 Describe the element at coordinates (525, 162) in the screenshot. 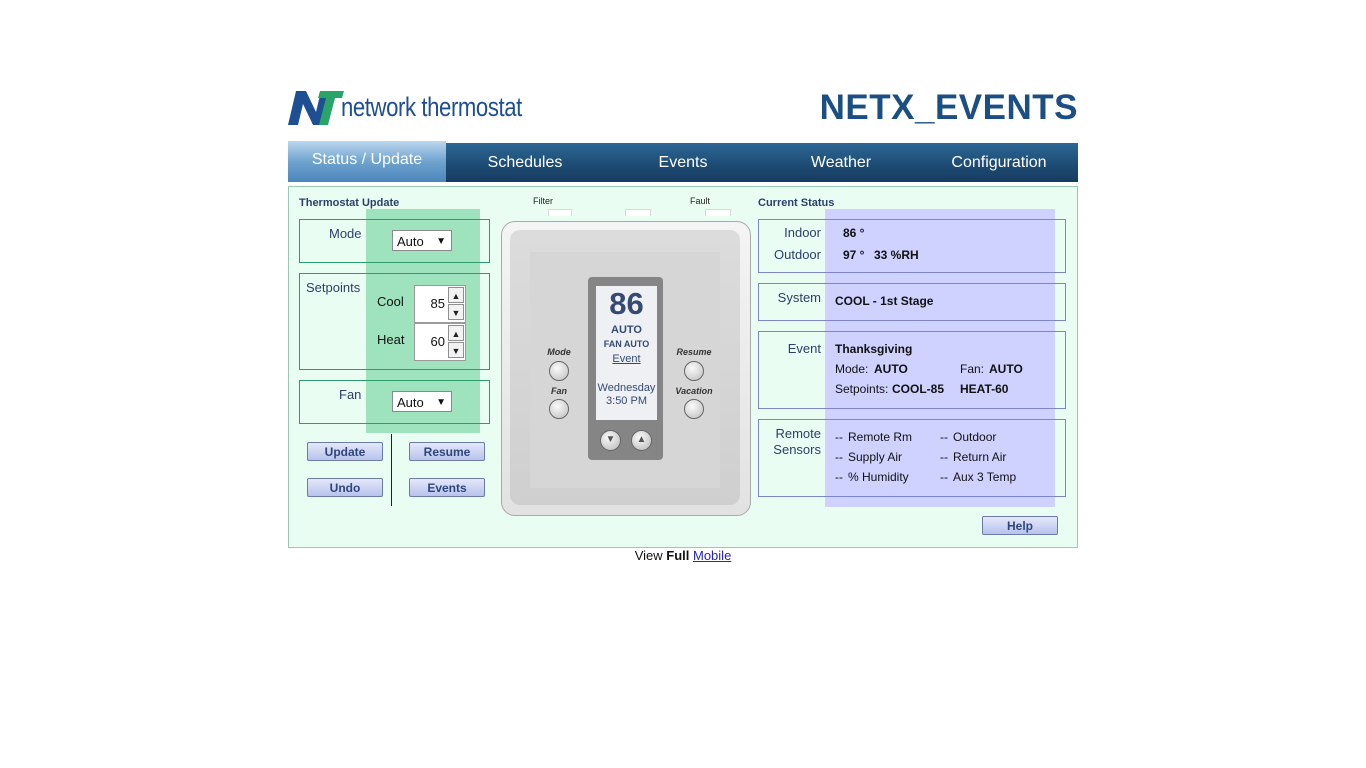

I see `tab-schedules: Schedules` at that location.